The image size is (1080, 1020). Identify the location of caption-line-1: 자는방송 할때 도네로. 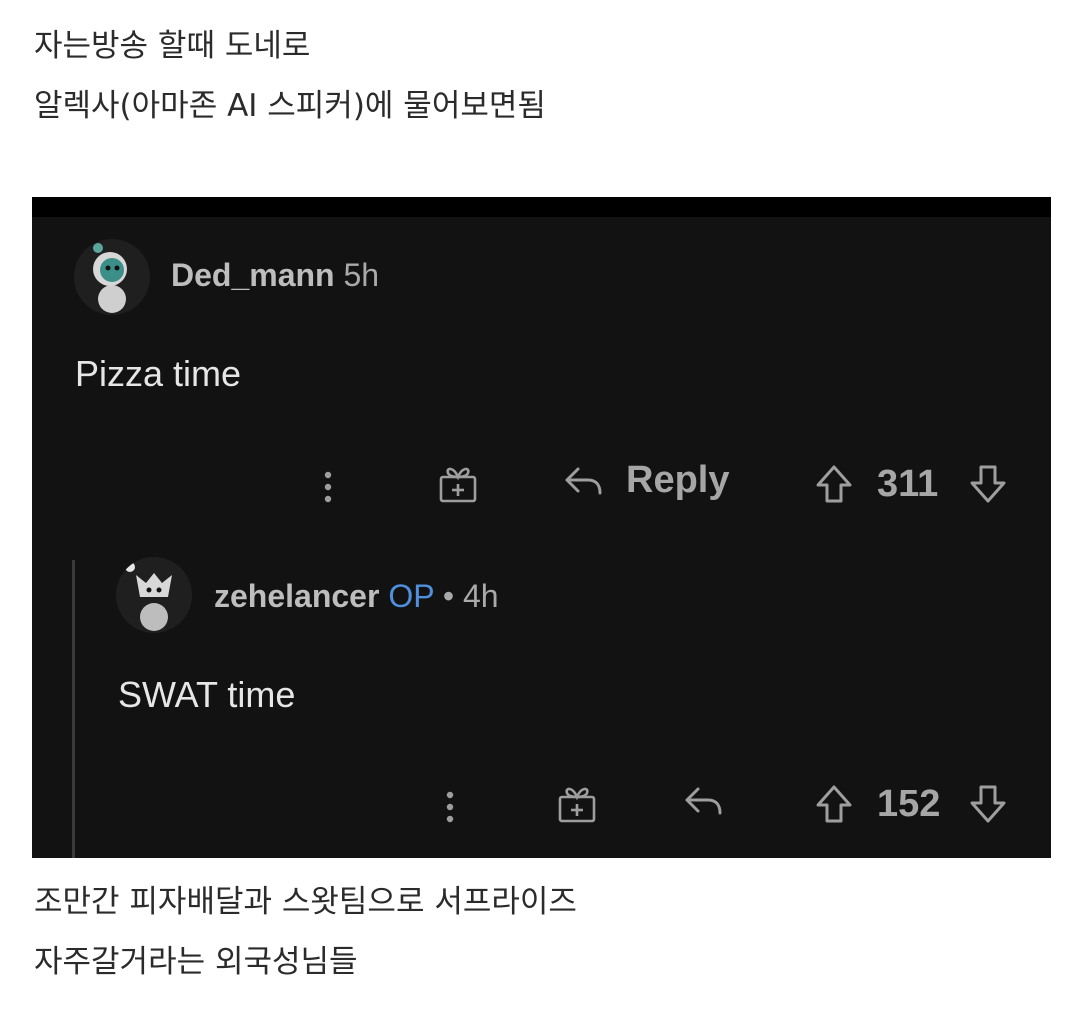
(172, 46).